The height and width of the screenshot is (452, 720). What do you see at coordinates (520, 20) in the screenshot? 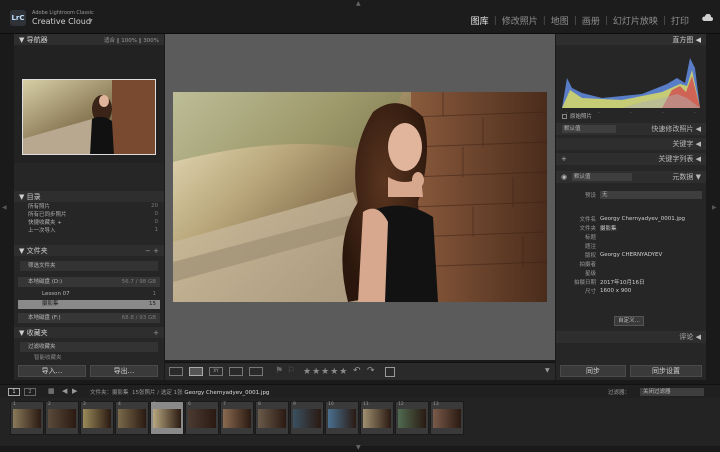
I see `module-develop: 修改照片` at bounding box center [520, 20].